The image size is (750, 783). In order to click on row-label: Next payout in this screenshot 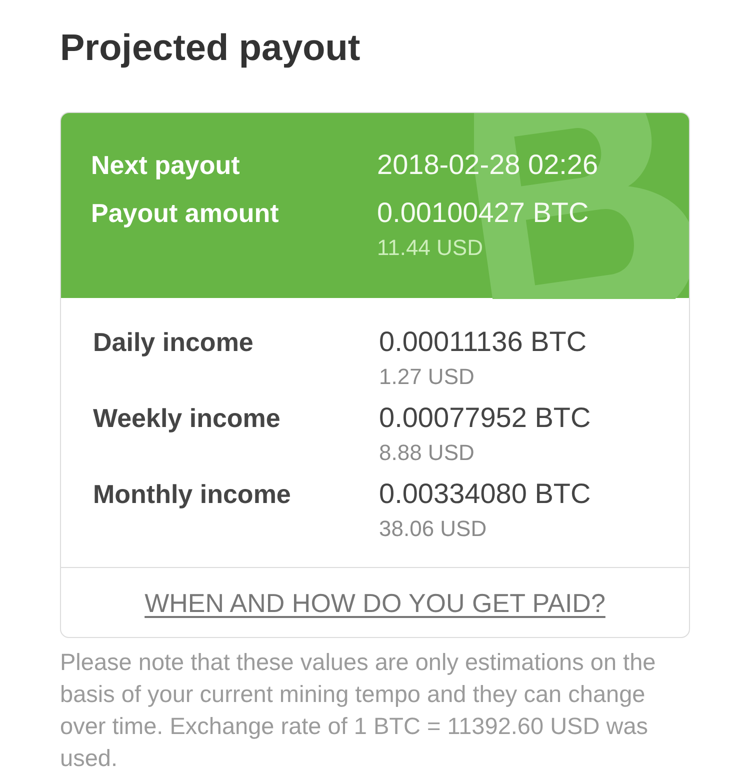, I will do `click(166, 165)`.